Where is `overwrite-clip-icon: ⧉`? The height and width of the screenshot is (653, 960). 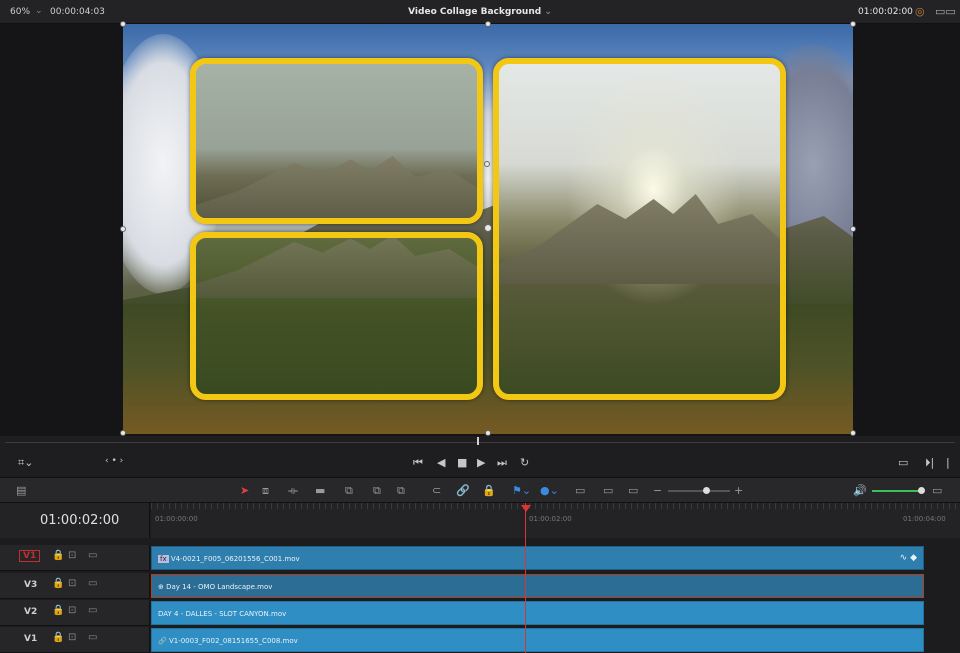
overwrite-clip-icon: ⧉ is located at coordinates (377, 491).